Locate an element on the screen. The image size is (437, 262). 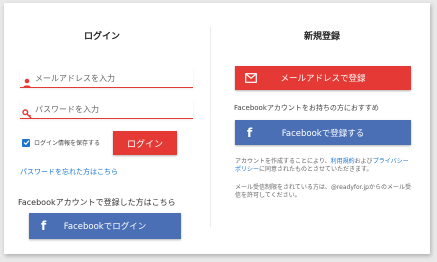
facebook-register-label: Facebookで登録する is located at coordinates (323, 133).